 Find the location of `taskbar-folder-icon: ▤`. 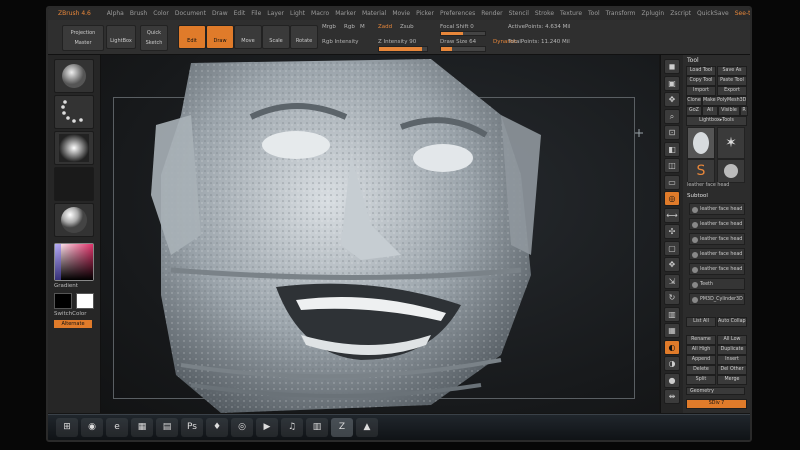

taskbar-folder-icon: ▤ is located at coordinates (167, 427).